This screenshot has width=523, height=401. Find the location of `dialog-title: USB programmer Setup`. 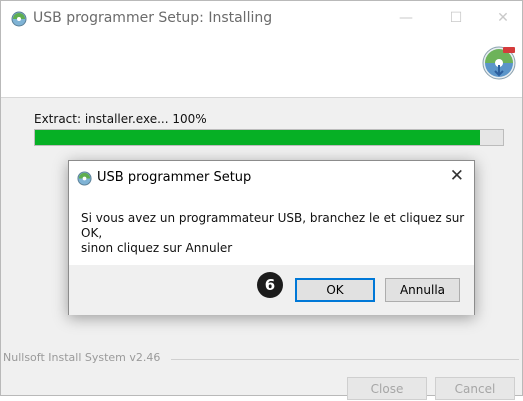

dialog-title: USB programmer Setup is located at coordinates (174, 177).